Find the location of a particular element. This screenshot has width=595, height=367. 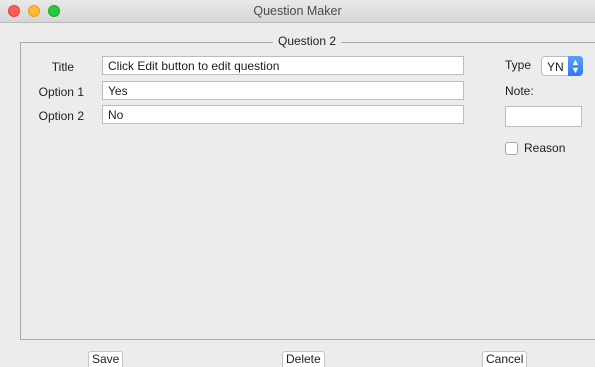

title-input is located at coordinates (283, 65).